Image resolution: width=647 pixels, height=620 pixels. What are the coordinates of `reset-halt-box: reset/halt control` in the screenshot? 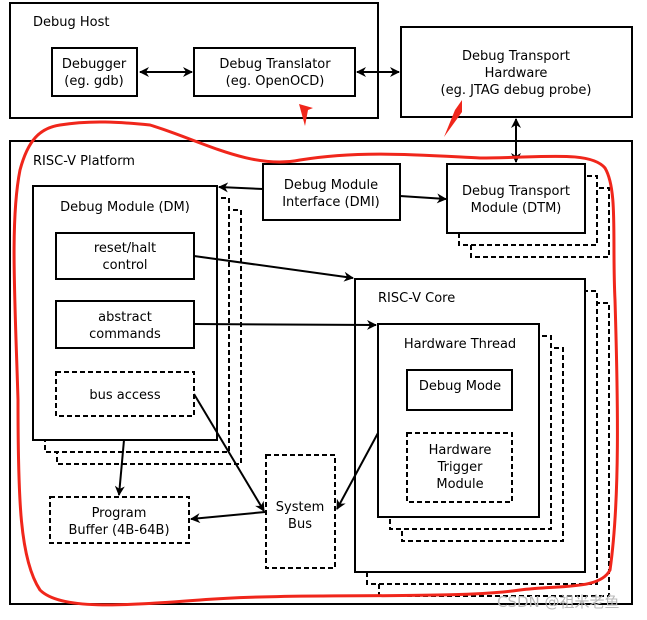 It's located at (125, 256).